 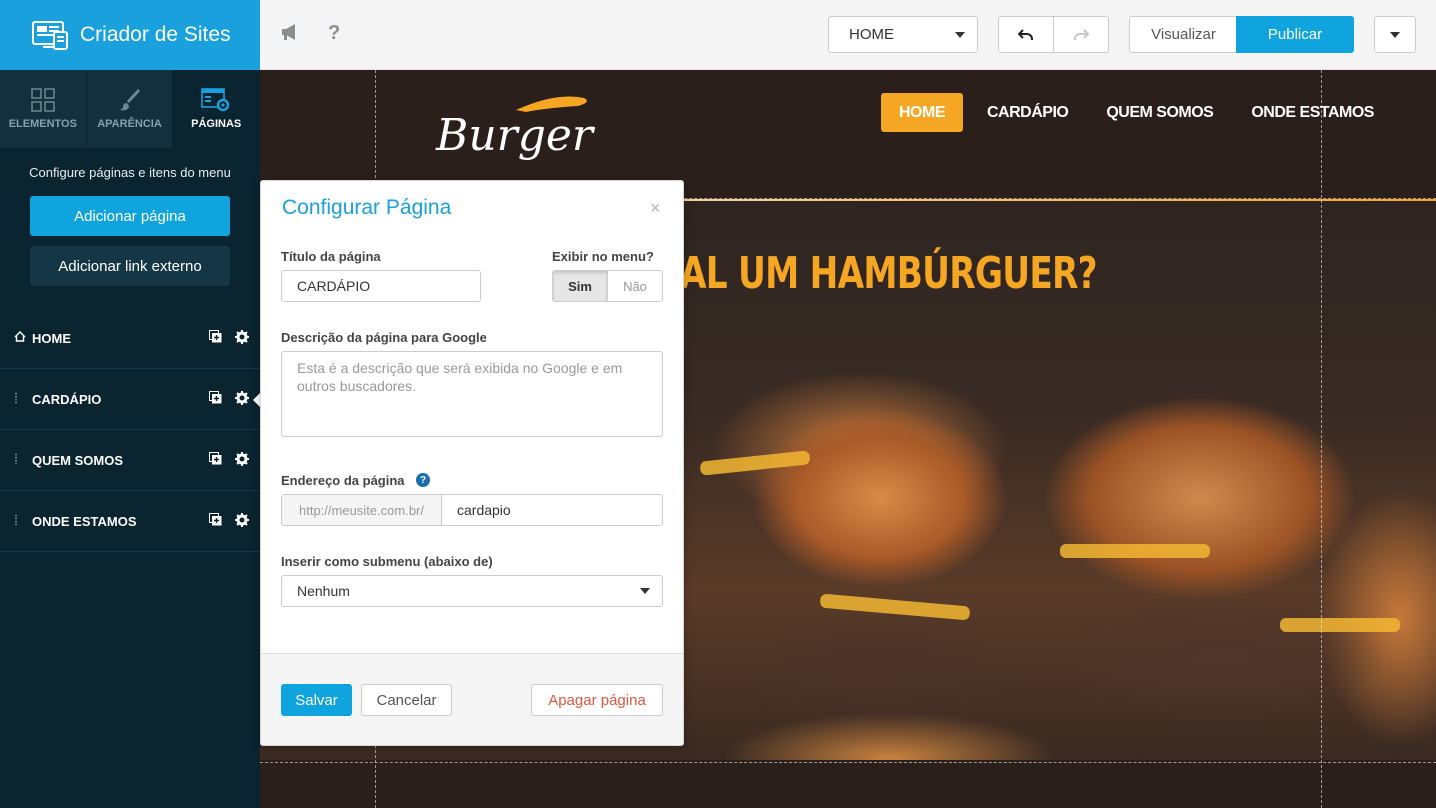 I want to click on address-label: Endereço da página, so click(x=343, y=480).